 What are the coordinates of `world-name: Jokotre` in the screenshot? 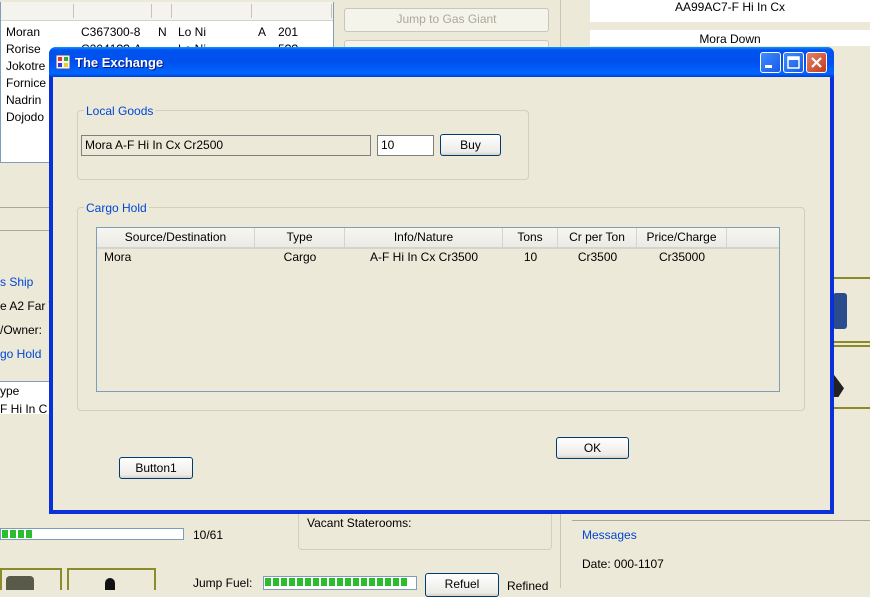 It's located at (26, 66).